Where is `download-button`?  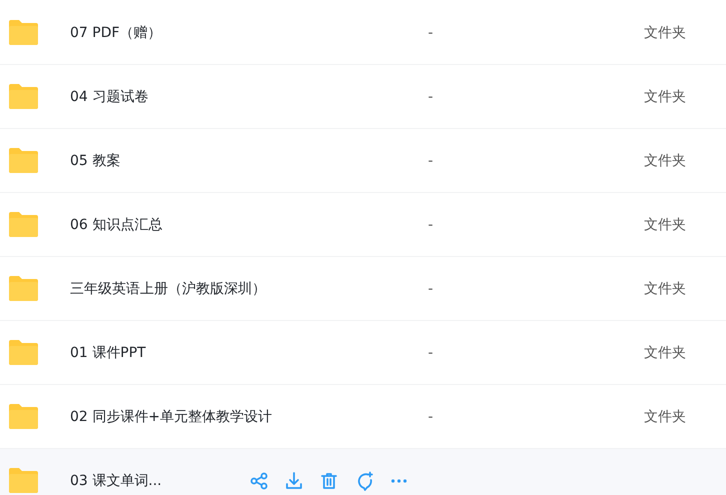
download-button is located at coordinates (293, 480).